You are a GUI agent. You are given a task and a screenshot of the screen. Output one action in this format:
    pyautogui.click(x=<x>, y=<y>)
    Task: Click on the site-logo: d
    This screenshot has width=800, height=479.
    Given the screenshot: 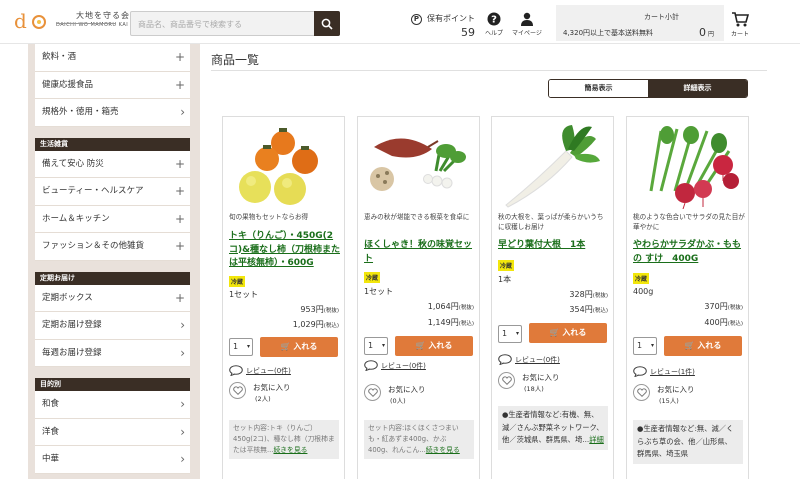 What is the action you would take?
    pyautogui.click(x=32, y=21)
    